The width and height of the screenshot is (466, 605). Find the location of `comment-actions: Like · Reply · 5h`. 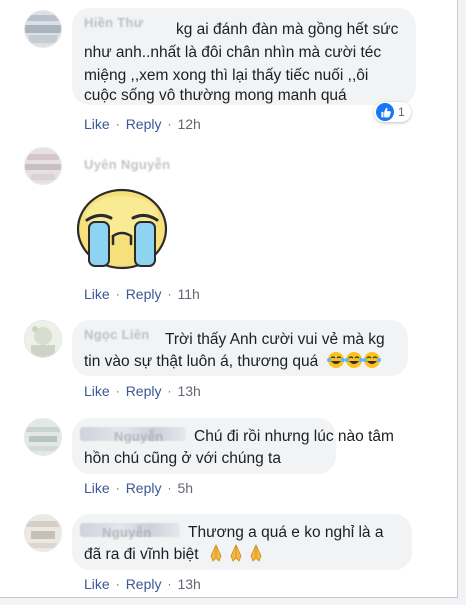

comment-actions: Like · Reply · 5h is located at coordinates (139, 488).